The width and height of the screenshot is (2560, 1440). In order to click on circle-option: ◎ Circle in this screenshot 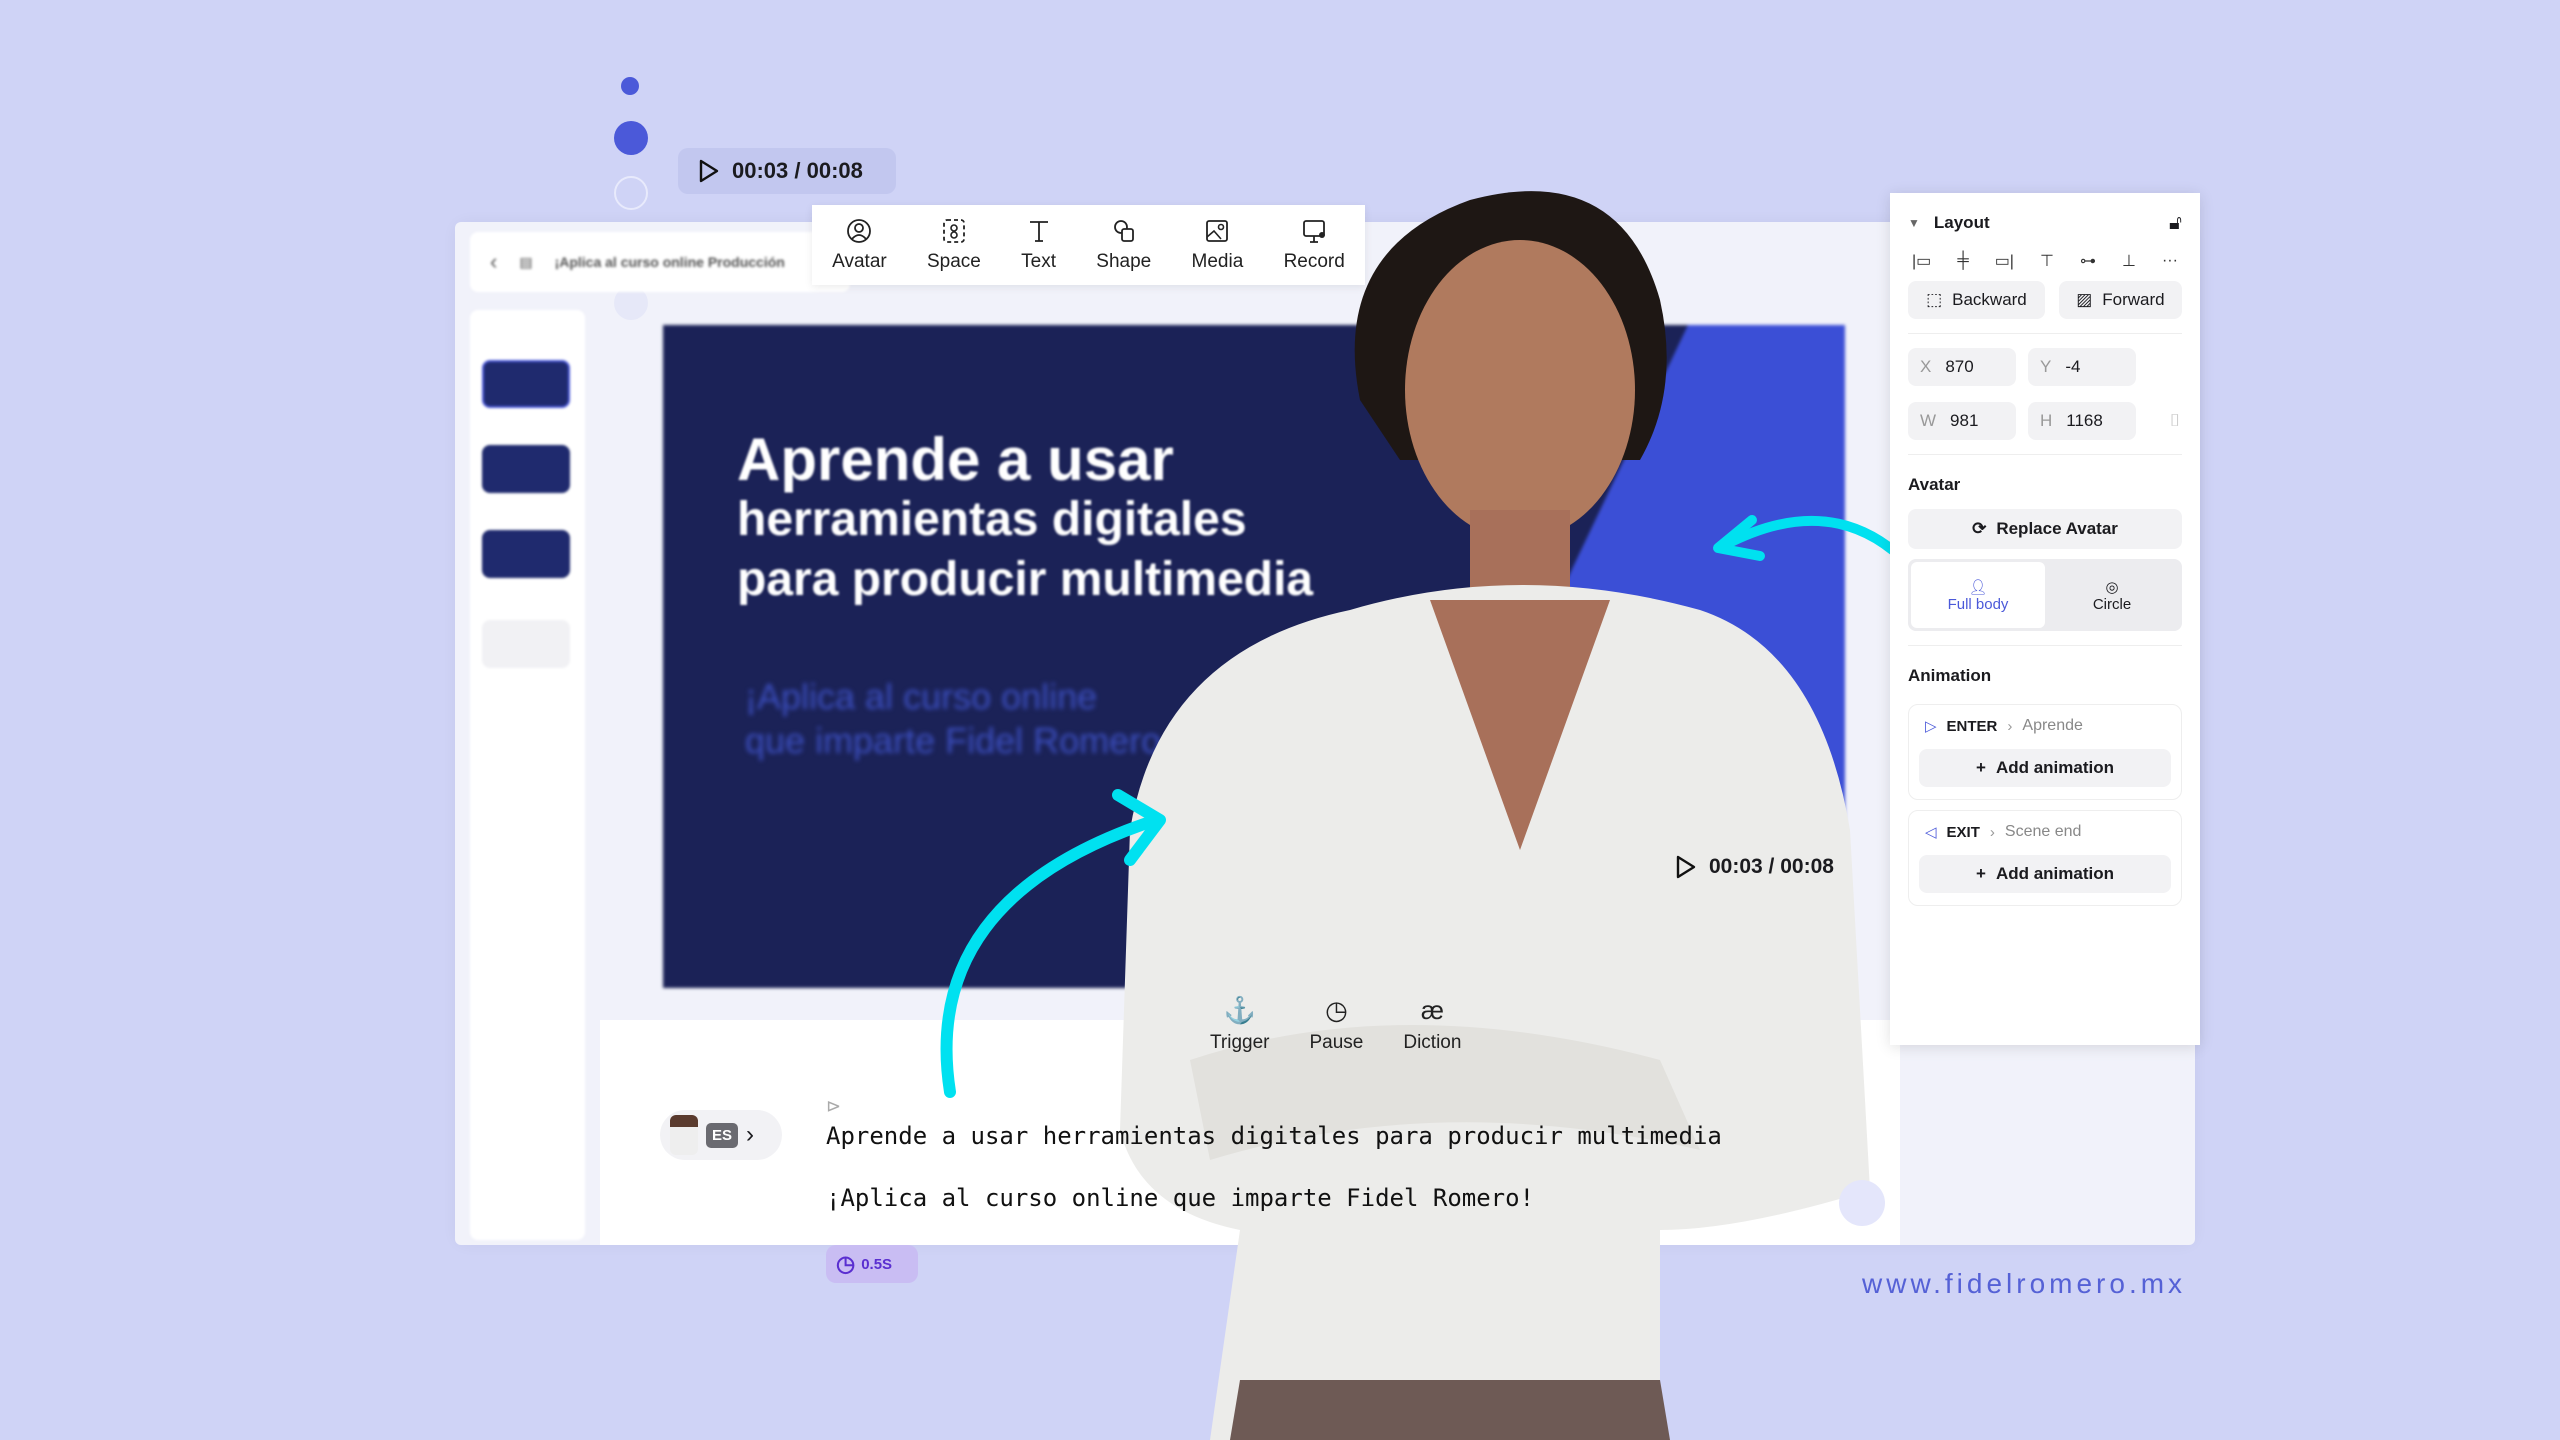, I will do `click(2112, 595)`.